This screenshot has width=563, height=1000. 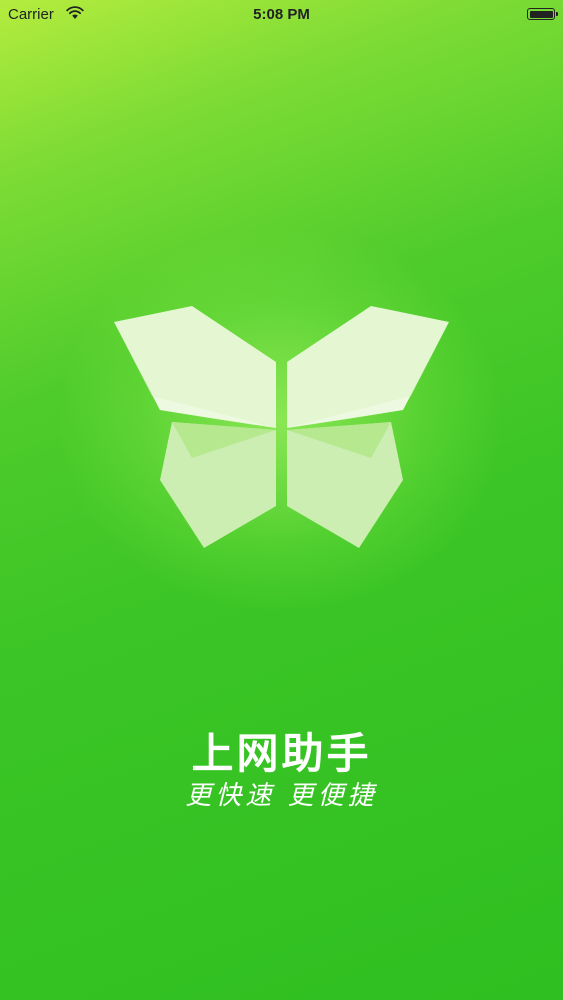 I want to click on butterfly-icon, so click(x=281, y=427).